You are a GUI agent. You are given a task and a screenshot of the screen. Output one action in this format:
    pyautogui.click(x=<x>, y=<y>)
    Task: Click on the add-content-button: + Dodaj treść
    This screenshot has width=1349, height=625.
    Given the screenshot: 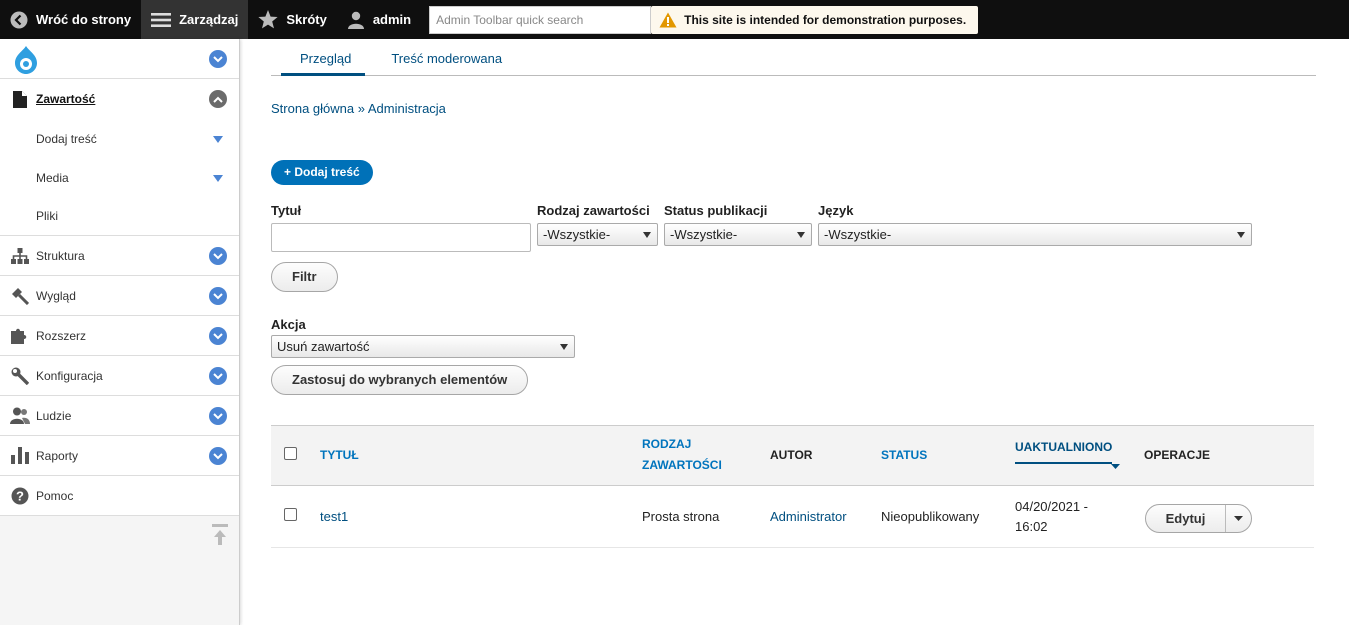 What is the action you would take?
    pyautogui.click(x=322, y=172)
    